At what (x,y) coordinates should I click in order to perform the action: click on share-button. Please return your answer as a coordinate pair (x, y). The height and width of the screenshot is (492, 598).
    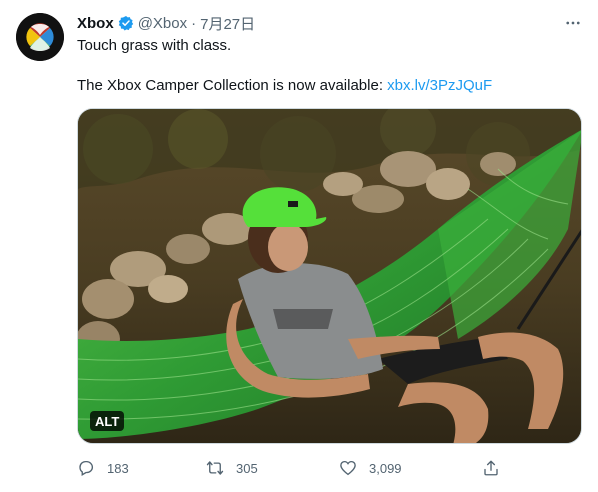
    Looking at the image, I should click on (491, 468).